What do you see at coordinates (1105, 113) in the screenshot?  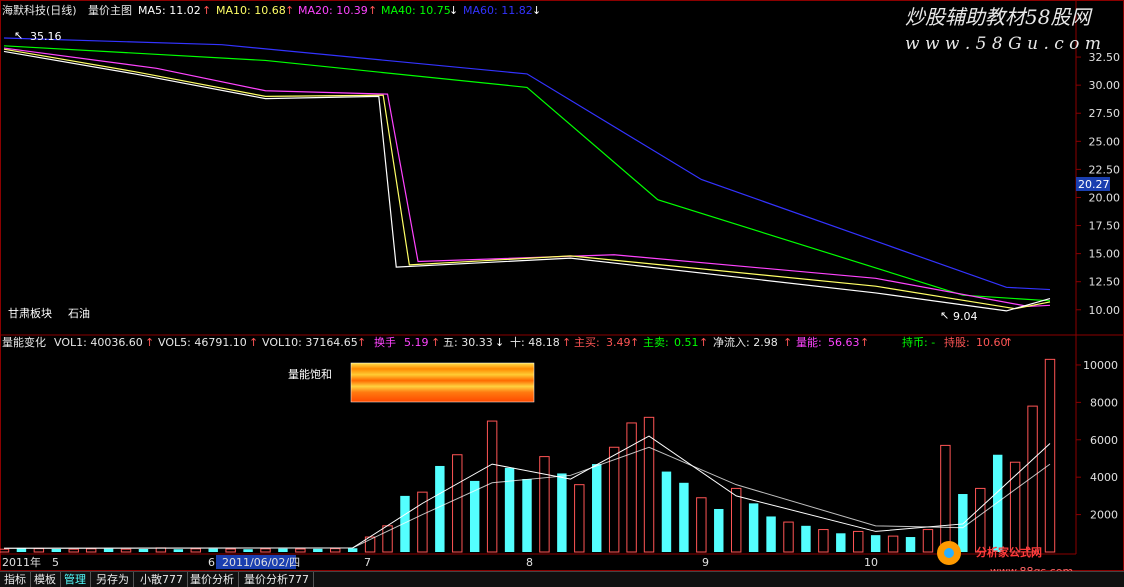 I see `price-tick-label: 27.50` at bounding box center [1105, 113].